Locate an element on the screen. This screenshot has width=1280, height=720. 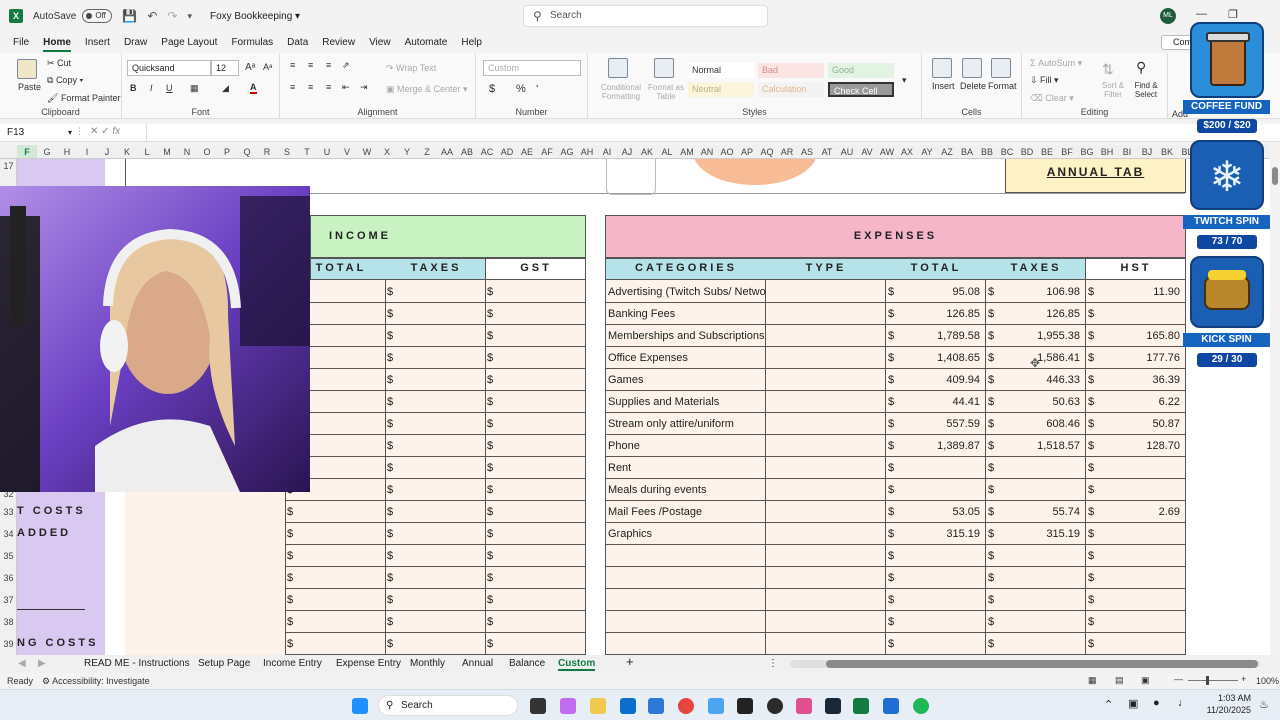
menu-page-layout: Page Layout is located at coordinates (189, 42).